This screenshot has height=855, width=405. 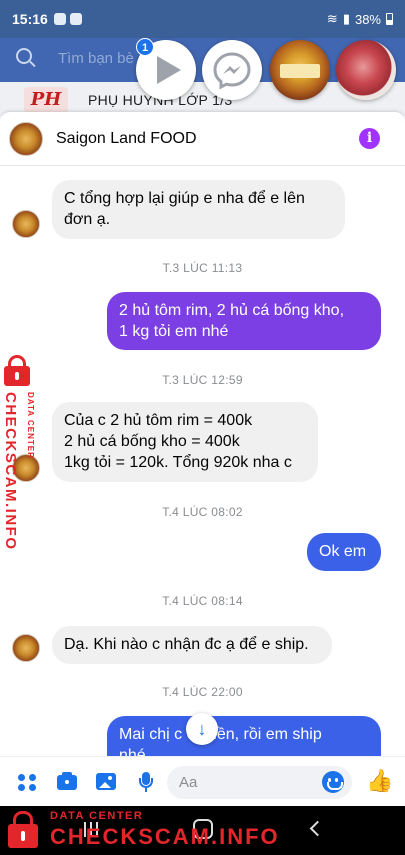 What do you see at coordinates (333, 782) in the screenshot?
I see `emoji-icon` at bounding box center [333, 782].